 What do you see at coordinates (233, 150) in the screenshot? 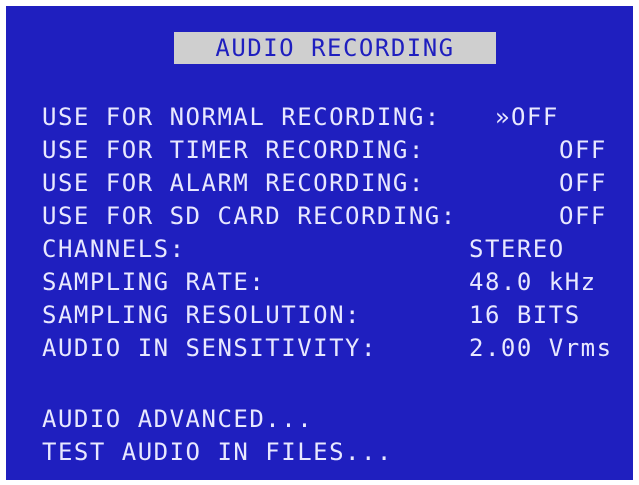
I see `setting-label: USE FOR TIMER RECORDING:` at bounding box center [233, 150].